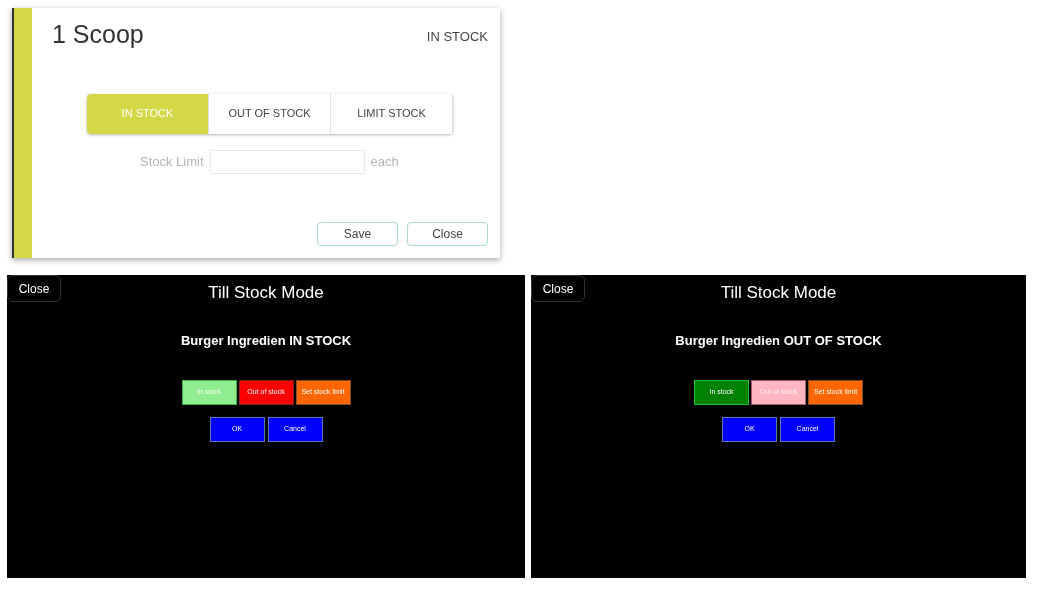 The width and height of the screenshot is (1039, 595). What do you see at coordinates (392, 113) in the screenshot?
I see `stock-tab: LIMIT STOCK` at bounding box center [392, 113].